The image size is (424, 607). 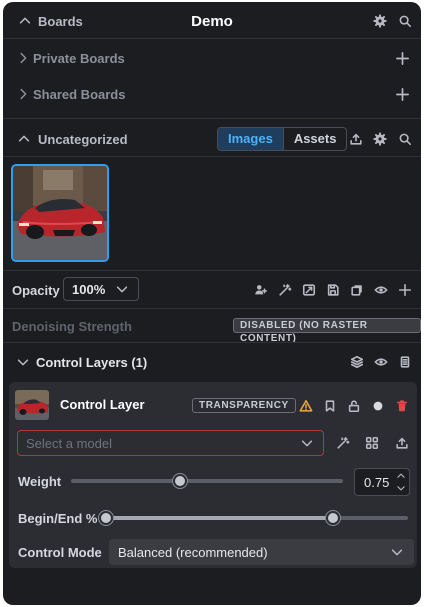 What do you see at coordinates (402, 94) in the screenshot?
I see `add-shared-board-icon` at bounding box center [402, 94].